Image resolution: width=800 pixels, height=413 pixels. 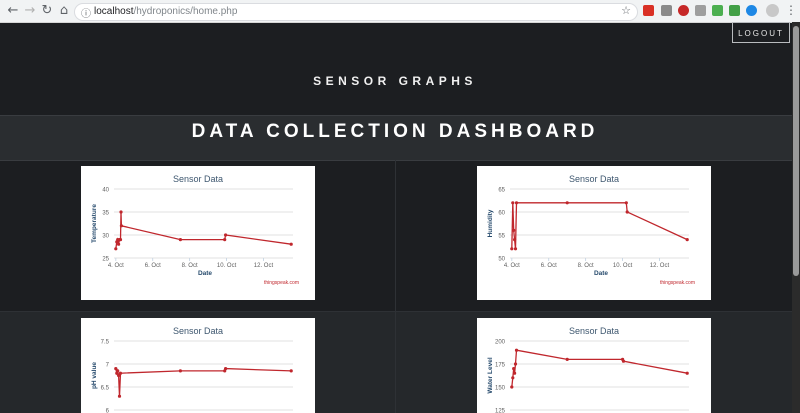 I want to click on address-bar: ⓘ localhost/hydroponics/home.php ☆, so click(x=356, y=12).